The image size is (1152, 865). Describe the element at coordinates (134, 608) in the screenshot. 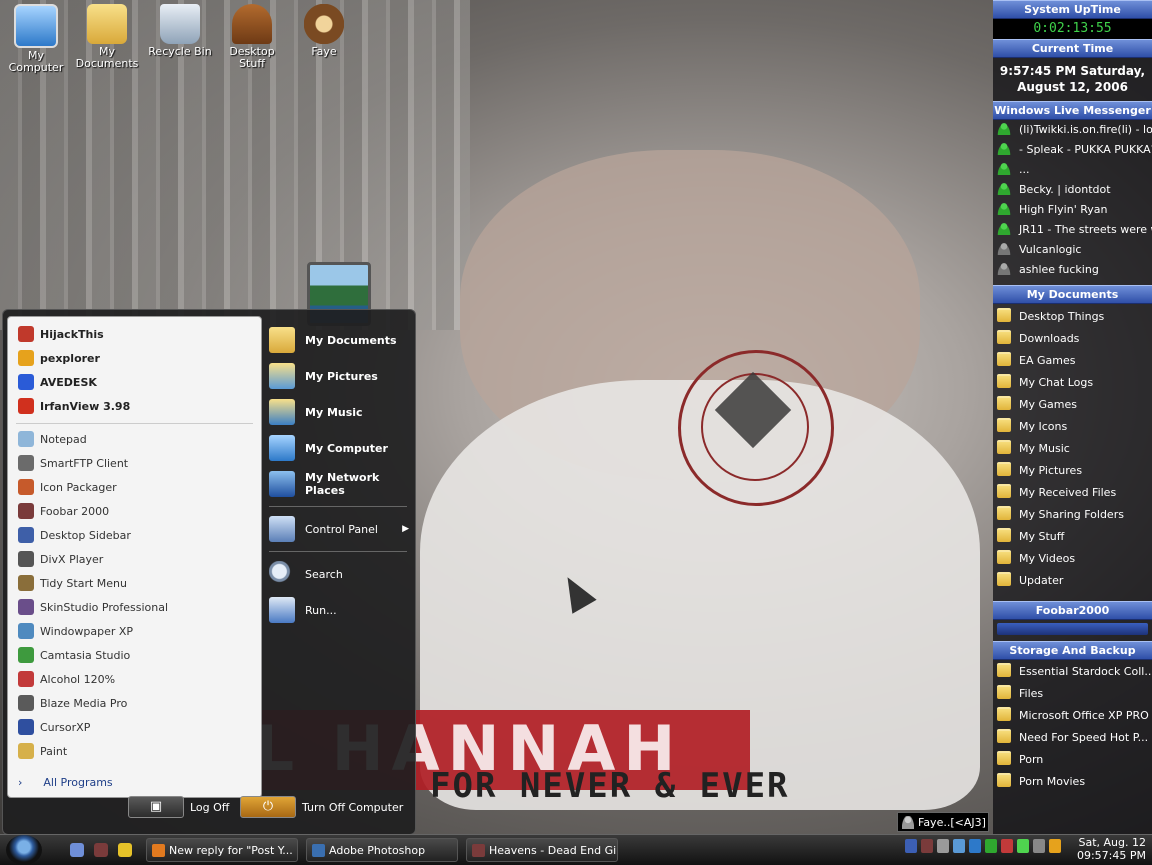

I see `recent-program: SkinStudio Professional` at that location.